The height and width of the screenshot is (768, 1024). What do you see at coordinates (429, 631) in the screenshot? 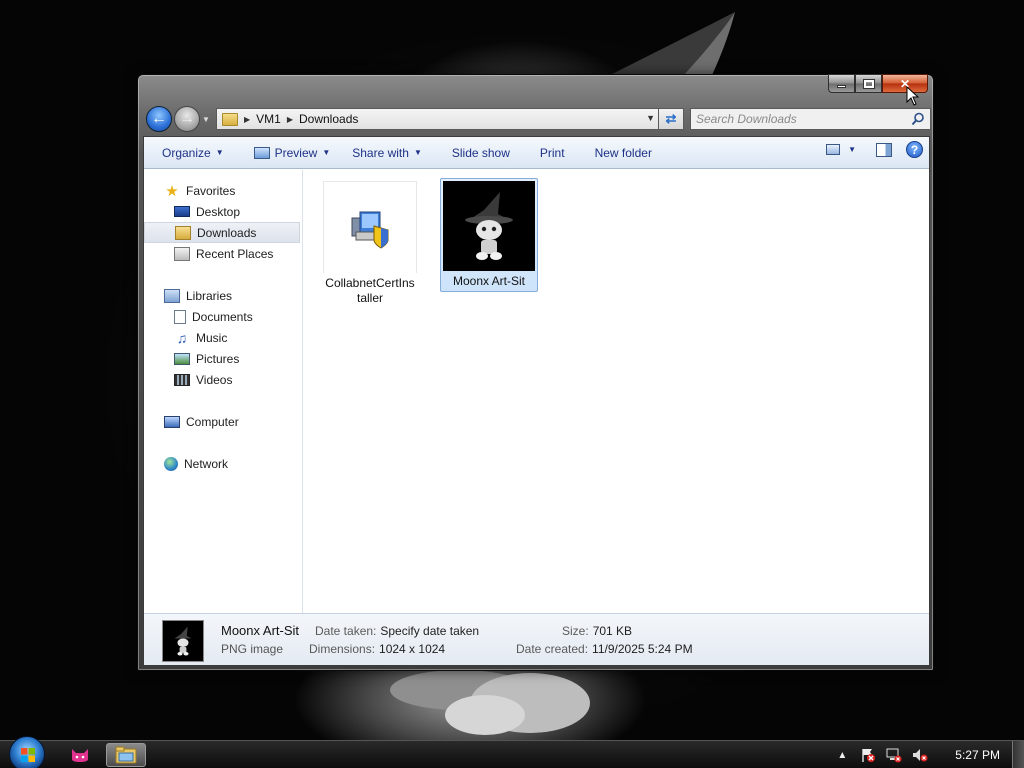
I see `date-taken-value: Specify date taken` at bounding box center [429, 631].